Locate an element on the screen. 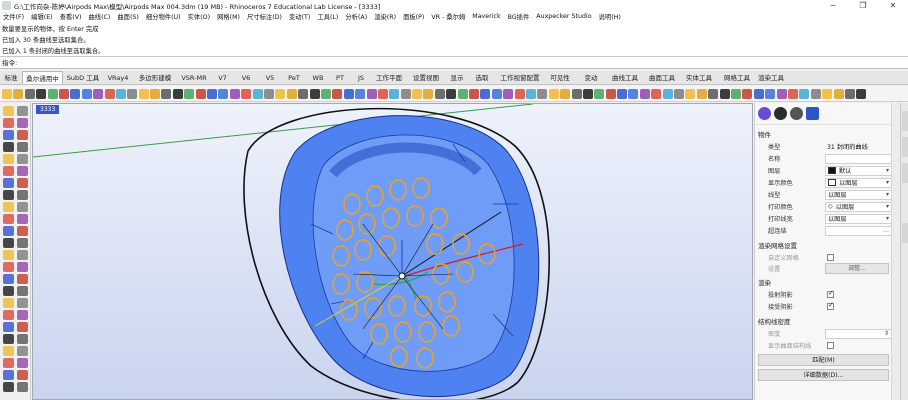 The image size is (908, 400). receive-shadows-checkbox is located at coordinates (830, 306).